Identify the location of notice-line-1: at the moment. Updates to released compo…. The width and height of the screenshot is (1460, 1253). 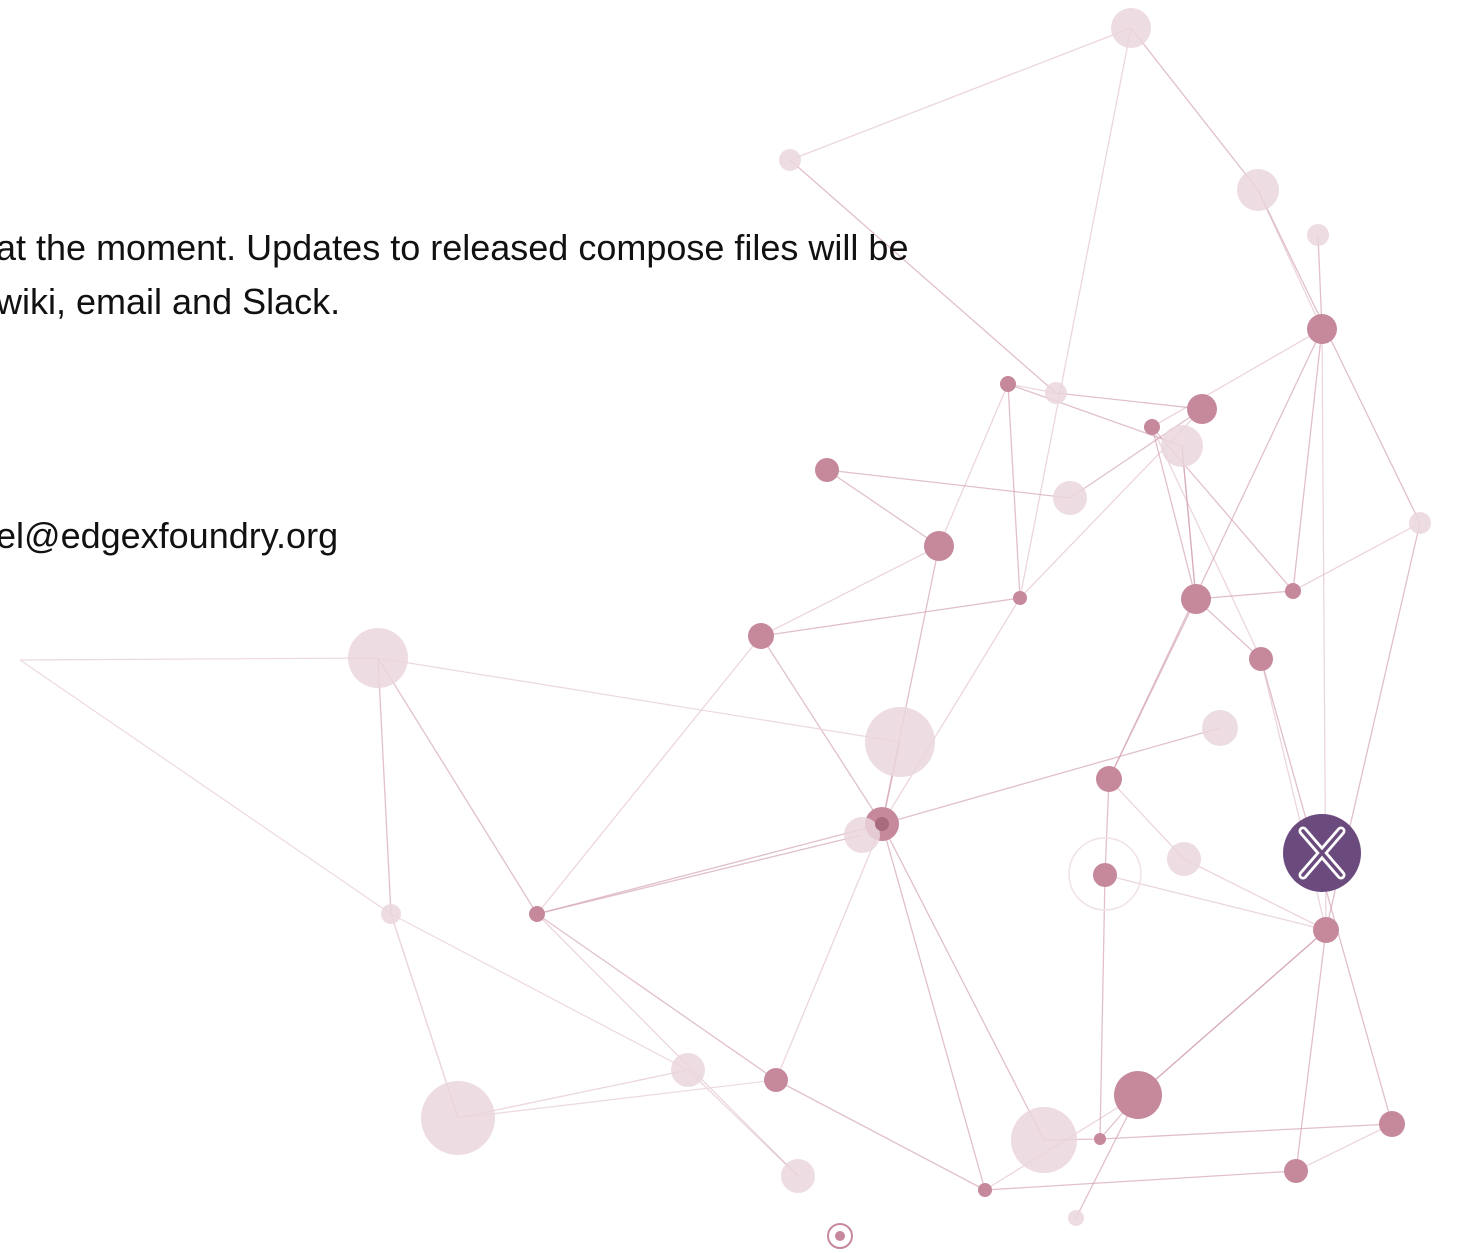
(454, 247).